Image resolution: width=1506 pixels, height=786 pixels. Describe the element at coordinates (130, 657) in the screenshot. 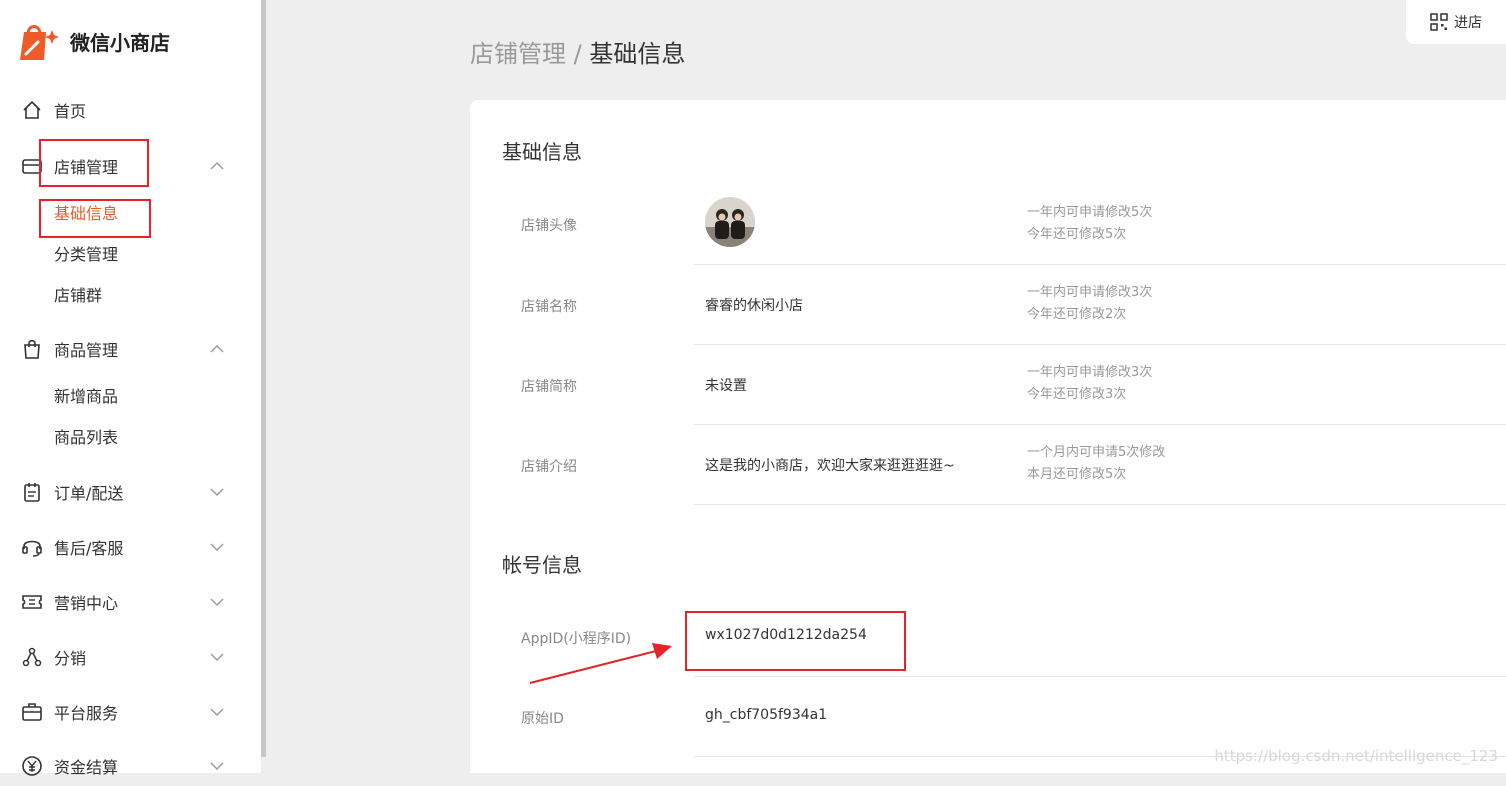

I see `nav-distribution: 分销` at that location.